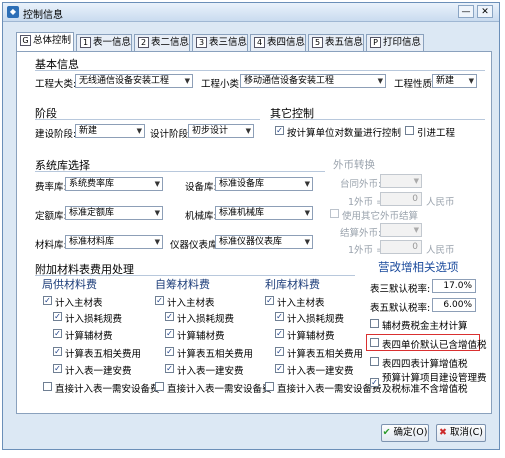  Describe the element at coordinates (354, 165) in the screenshot. I see `section-foreign-title: 外币转换` at that location.